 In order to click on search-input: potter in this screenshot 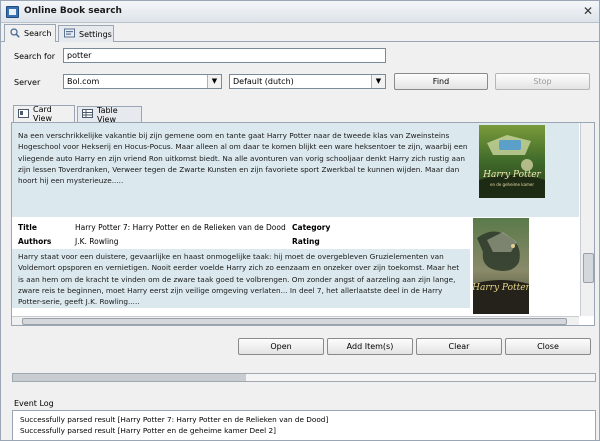, I will do `click(224, 55)`.